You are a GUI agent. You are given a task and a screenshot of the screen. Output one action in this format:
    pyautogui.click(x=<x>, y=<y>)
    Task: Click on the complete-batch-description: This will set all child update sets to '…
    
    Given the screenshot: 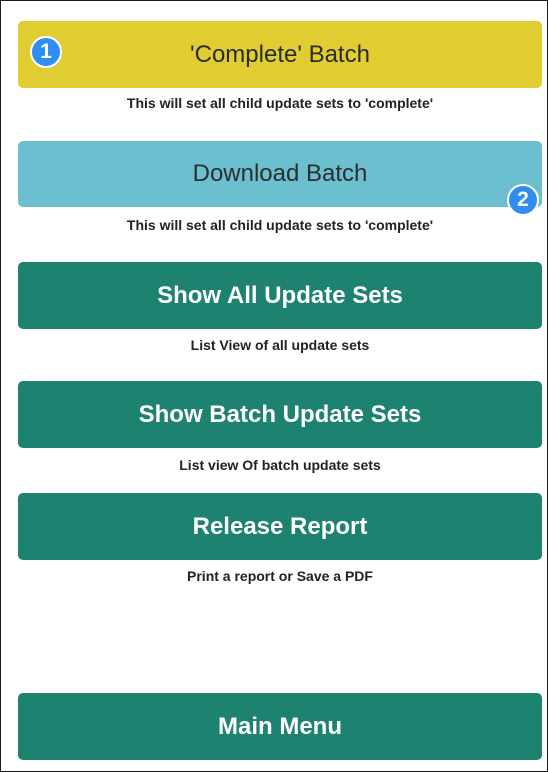 What is the action you would take?
    pyautogui.click(x=280, y=103)
    